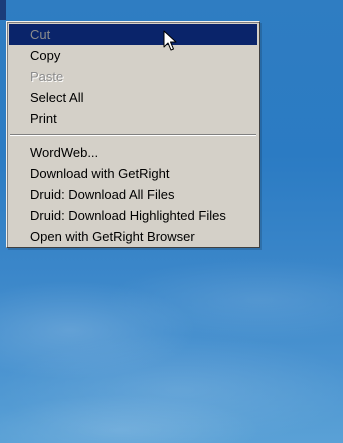 This screenshot has width=343, height=443. I want to click on menu-item-download-getright: Download with GetRight, so click(133, 173).